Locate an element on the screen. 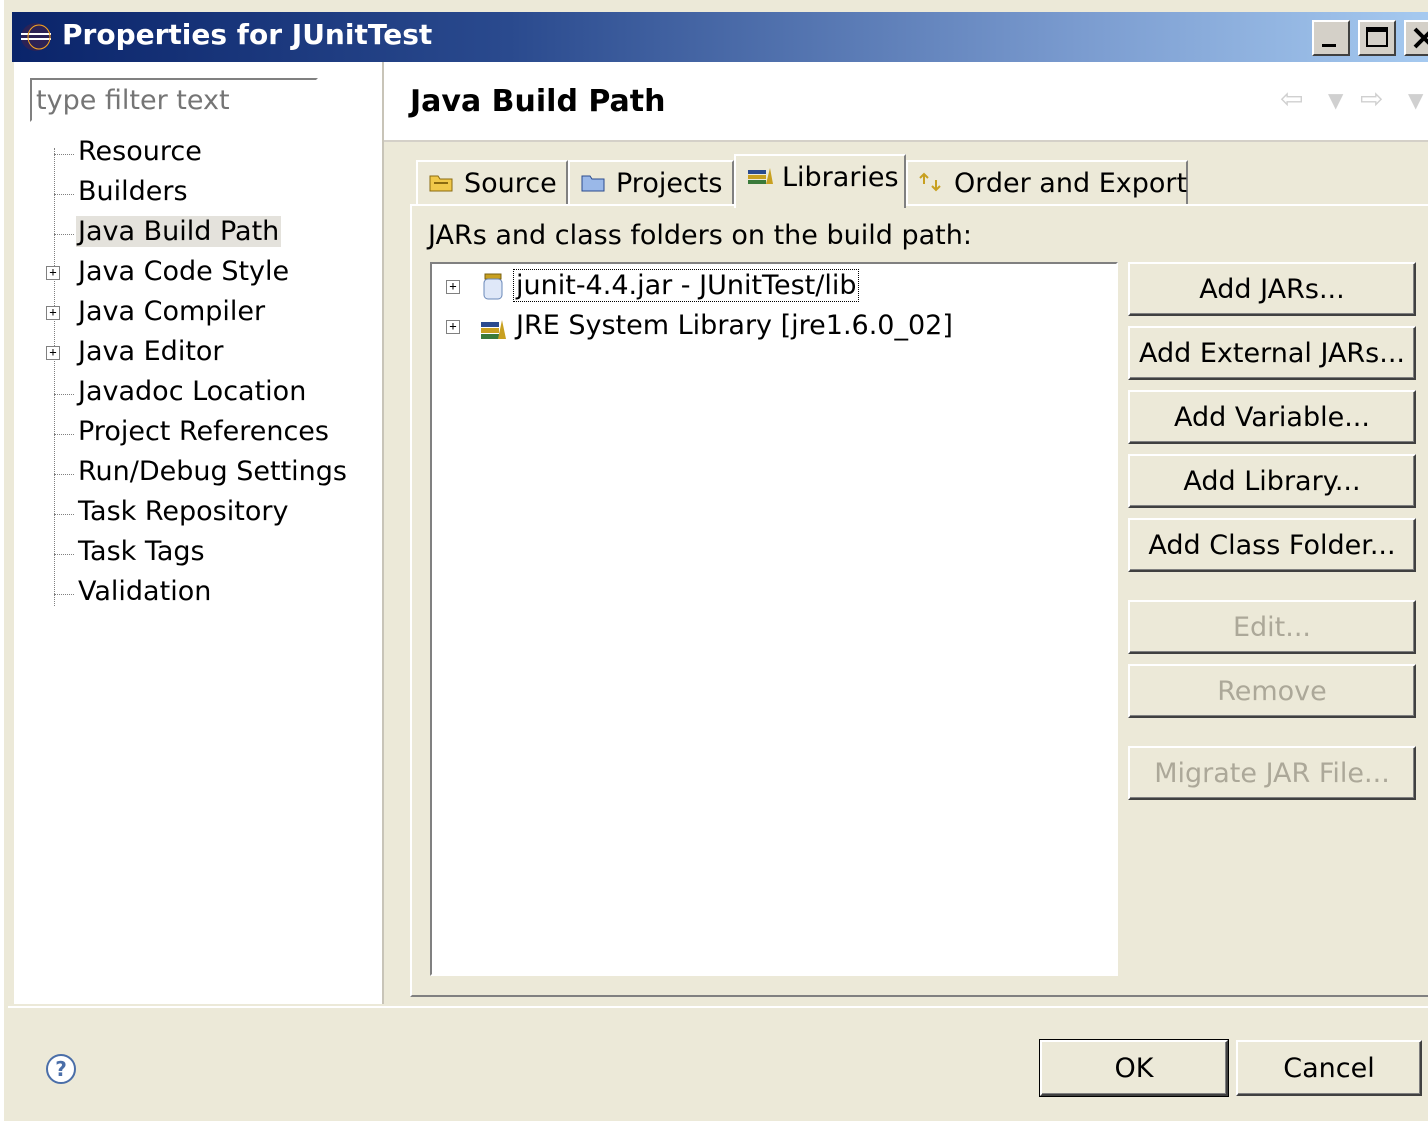 The width and height of the screenshot is (1428, 1121). jar-icon is located at coordinates (493, 286).